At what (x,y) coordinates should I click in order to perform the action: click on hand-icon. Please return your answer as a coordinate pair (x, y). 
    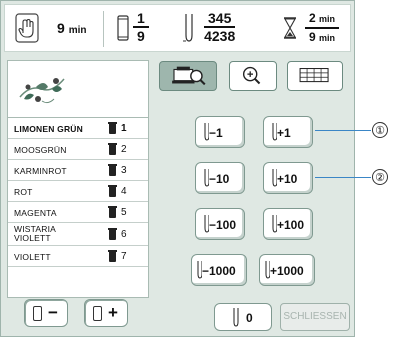
    Looking at the image, I should click on (27, 28).